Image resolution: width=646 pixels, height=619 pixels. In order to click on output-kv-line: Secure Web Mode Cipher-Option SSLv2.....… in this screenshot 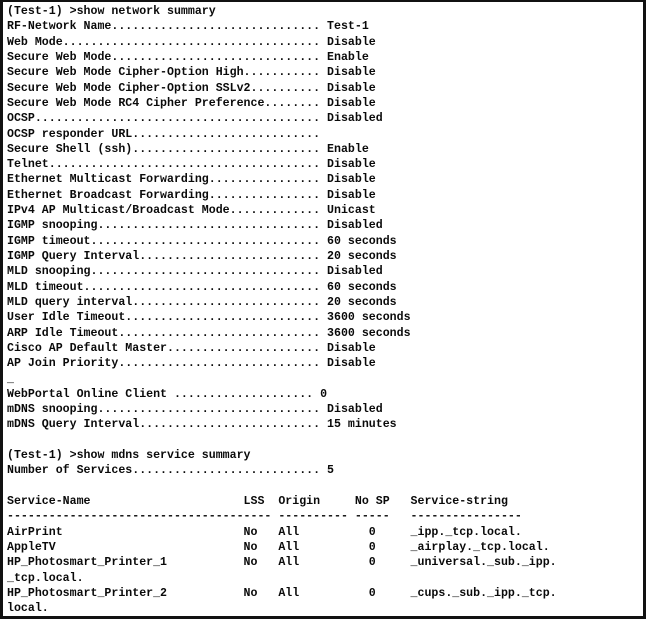, I will do `click(191, 88)`.